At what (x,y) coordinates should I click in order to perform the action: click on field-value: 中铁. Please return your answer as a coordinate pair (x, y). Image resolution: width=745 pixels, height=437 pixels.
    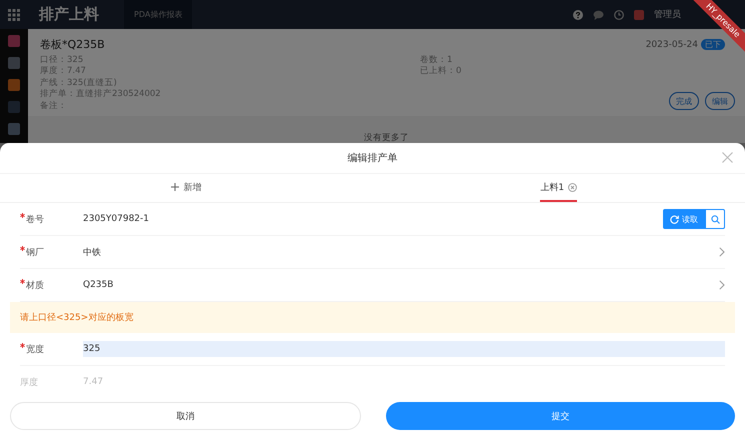
    Looking at the image, I should click on (401, 252).